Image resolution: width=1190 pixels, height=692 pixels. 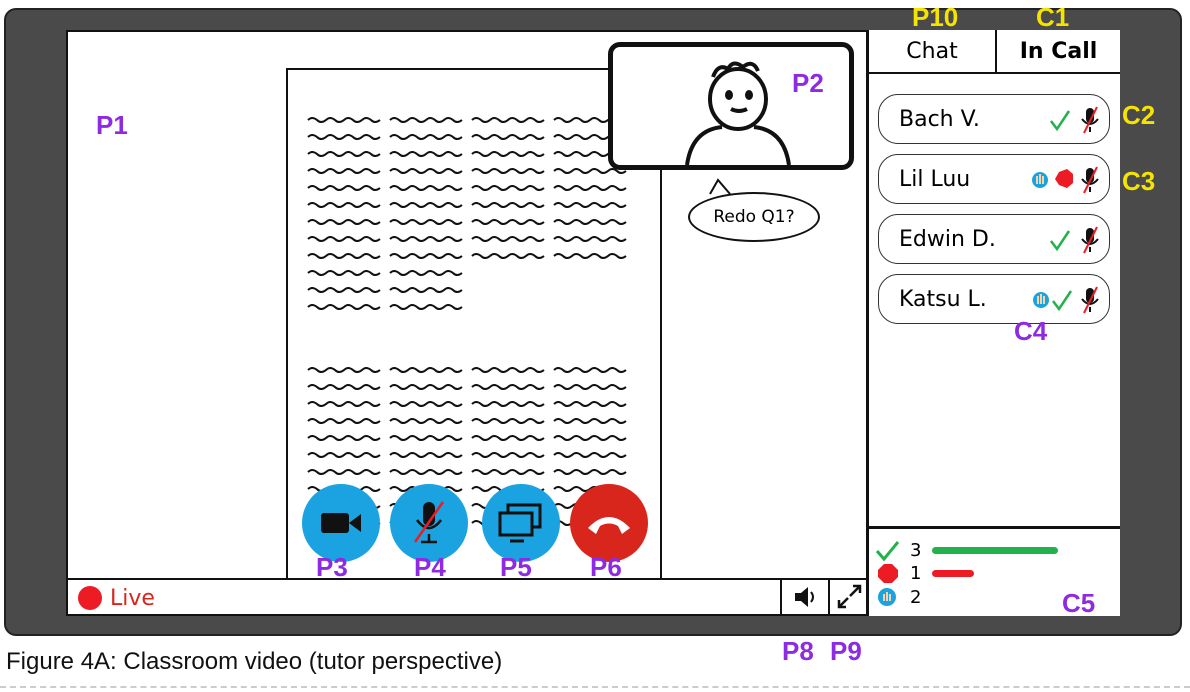 I want to click on video-camera-icon, so click(x=341, y=523).